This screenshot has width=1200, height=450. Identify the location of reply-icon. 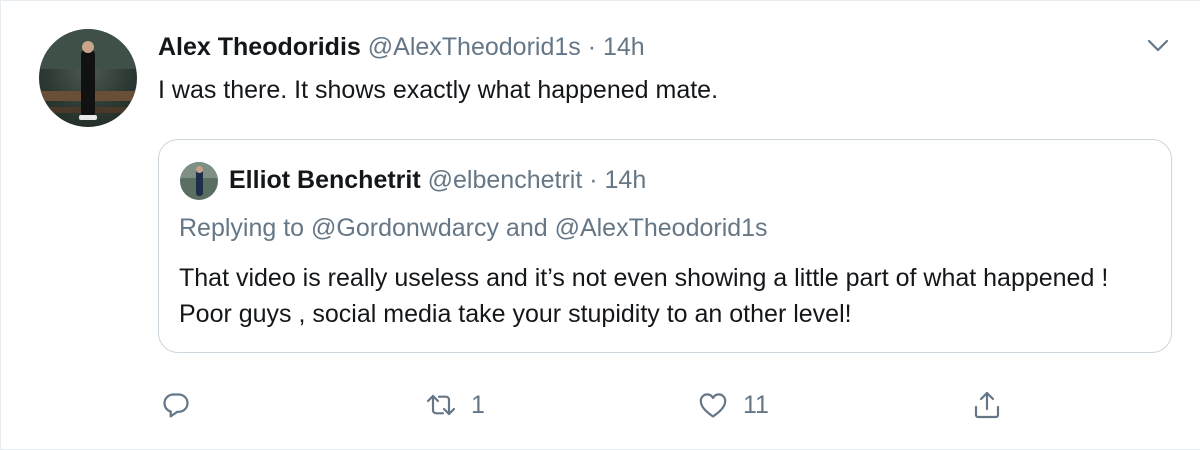
(176, 405).